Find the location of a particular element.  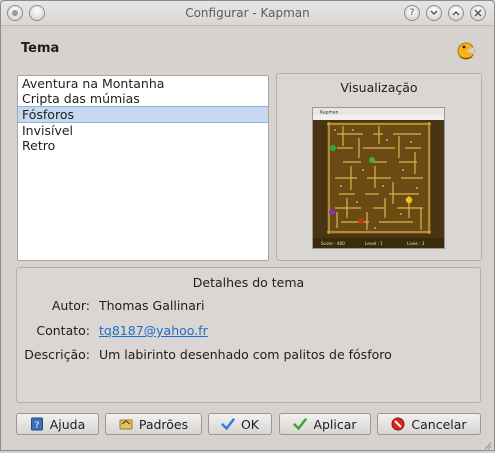

cancel-icon is located at coordinates (398, 424).